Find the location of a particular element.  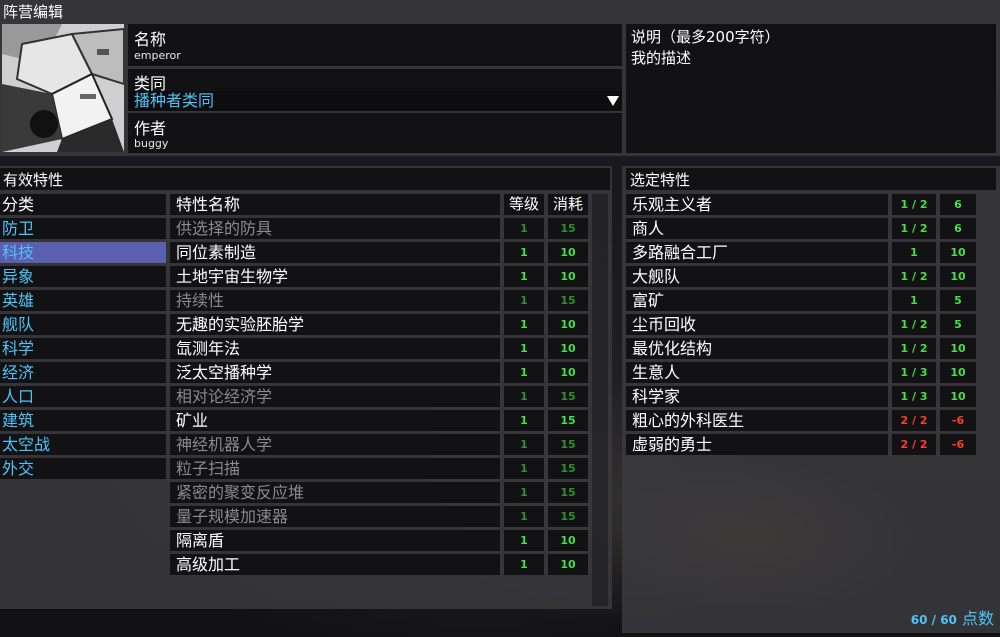

trait-row: 无趣的实验胚胎学 1 10 is located at coordinates (380, 324).